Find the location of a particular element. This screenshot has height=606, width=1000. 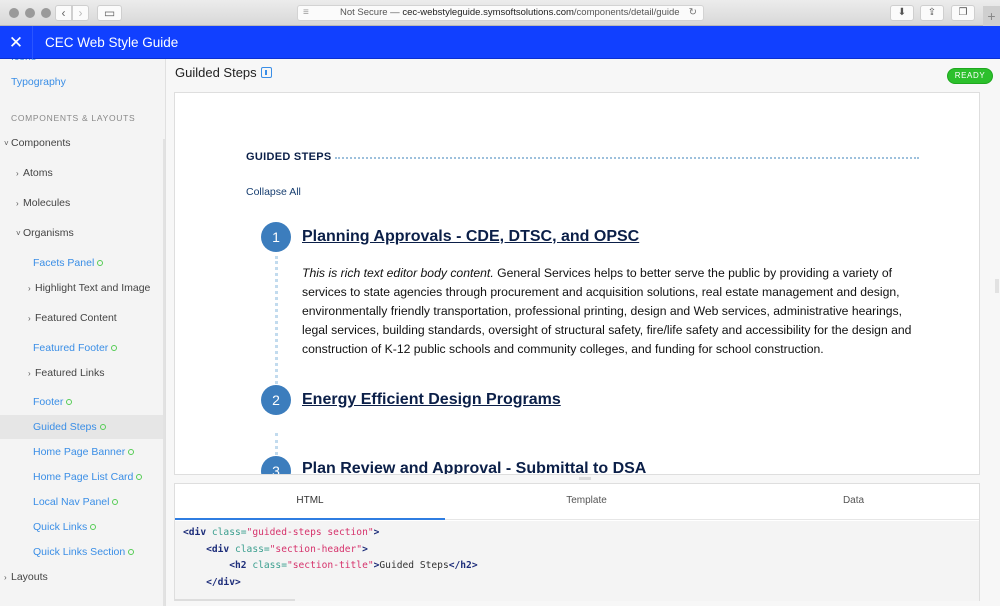

collapse-all-link: Collapse All is located at coordinates (273, 192).